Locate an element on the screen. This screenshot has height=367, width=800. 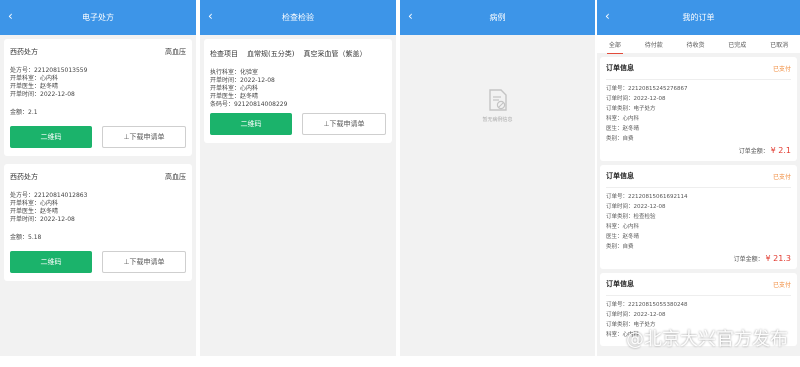
order-tabs: 全部 待付款 待收货 已完成 已取消 is located at coordinates (698, 44).